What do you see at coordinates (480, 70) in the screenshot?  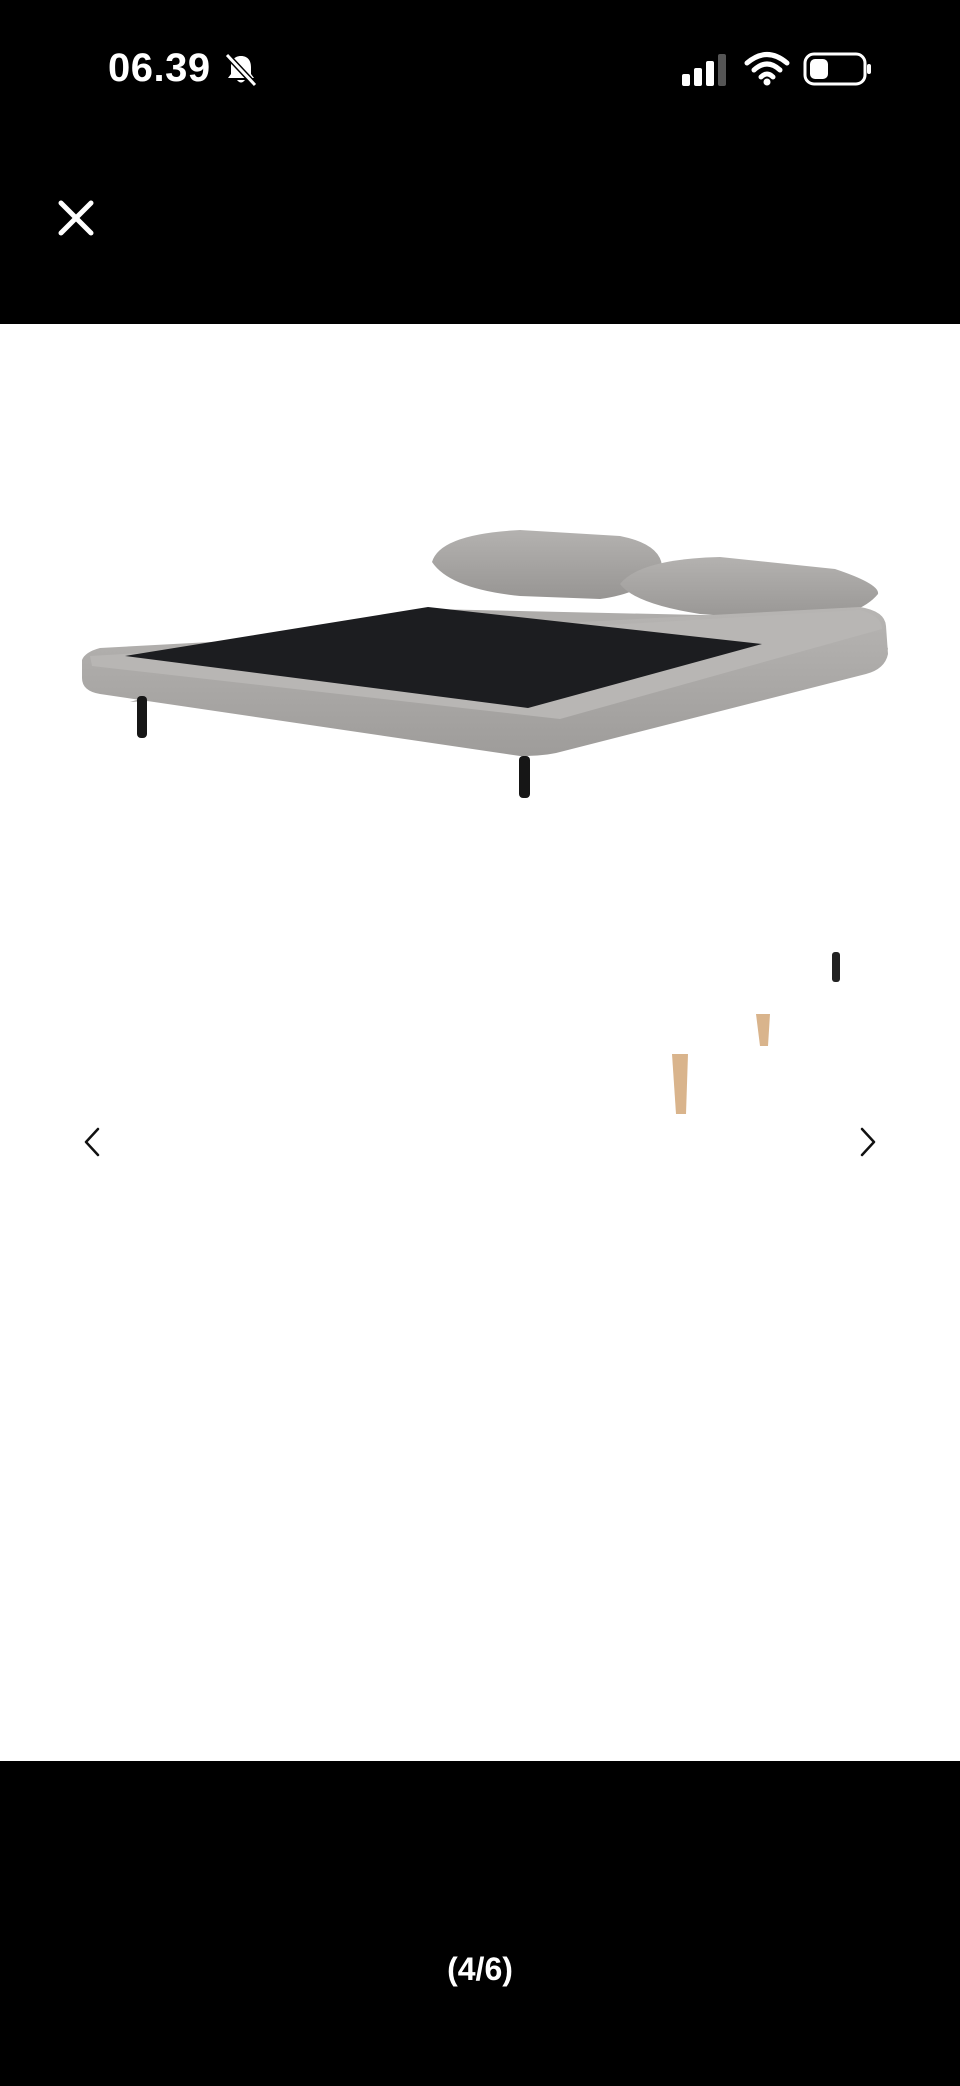 I see `status-bar: 06.39` at bounding box center [480, 70].